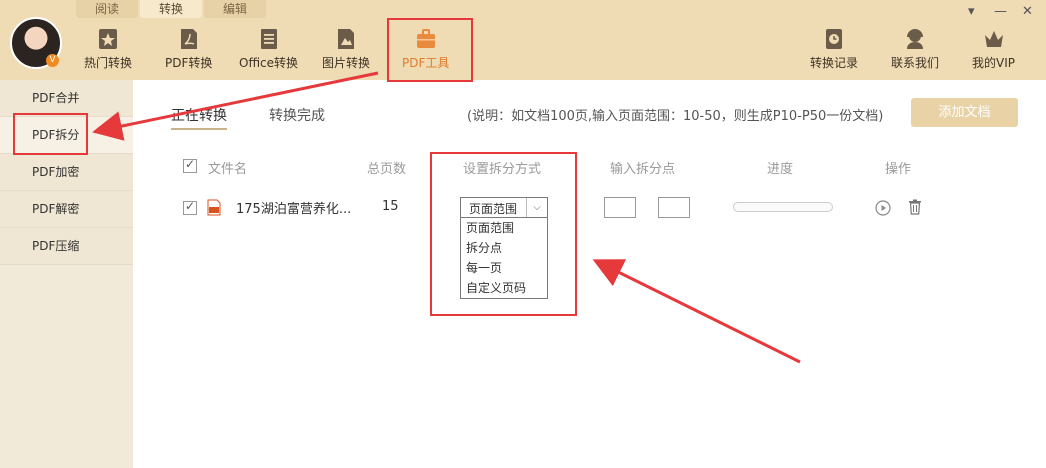  I want to click on toolbar-label: 我的VIP, so click(993, 63).